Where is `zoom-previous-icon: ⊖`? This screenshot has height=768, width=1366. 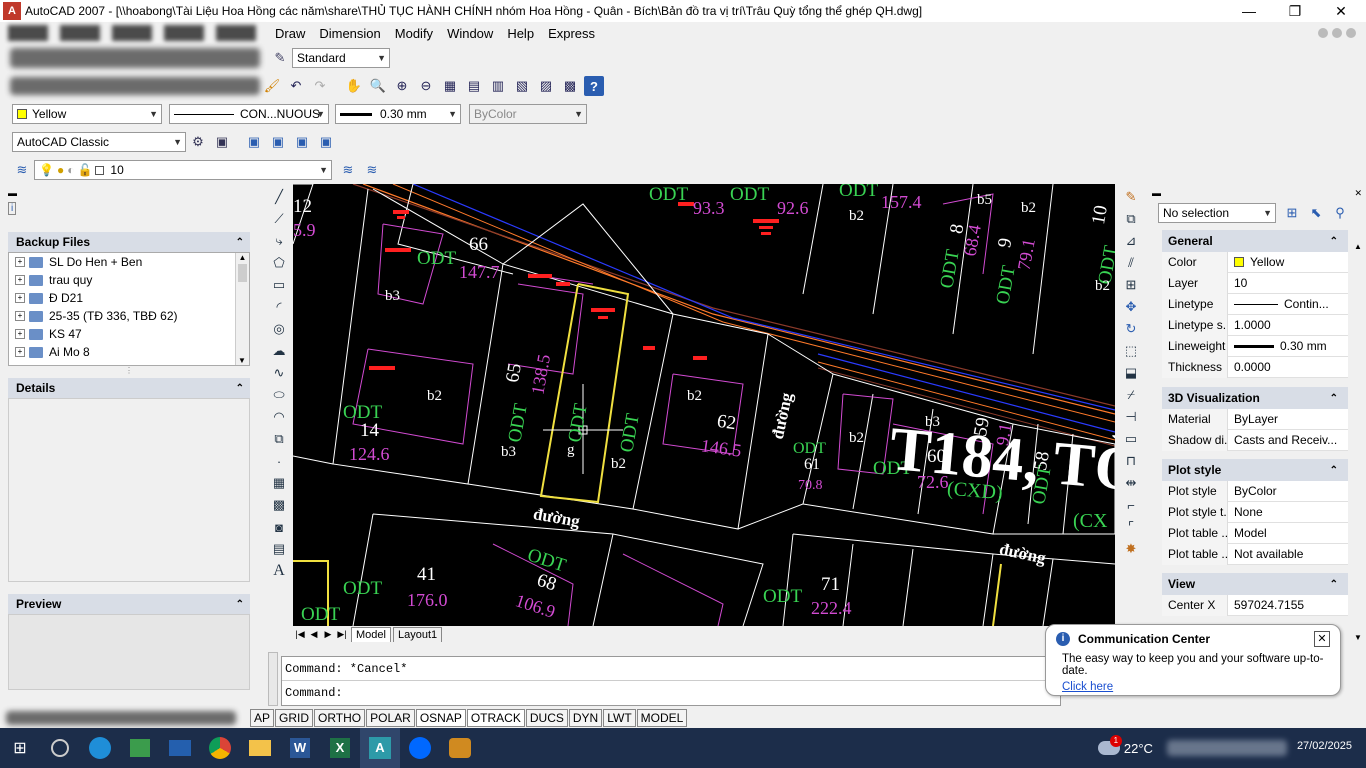
zoom-previous-icon: ⊖ is located at coordinates (426, 86).